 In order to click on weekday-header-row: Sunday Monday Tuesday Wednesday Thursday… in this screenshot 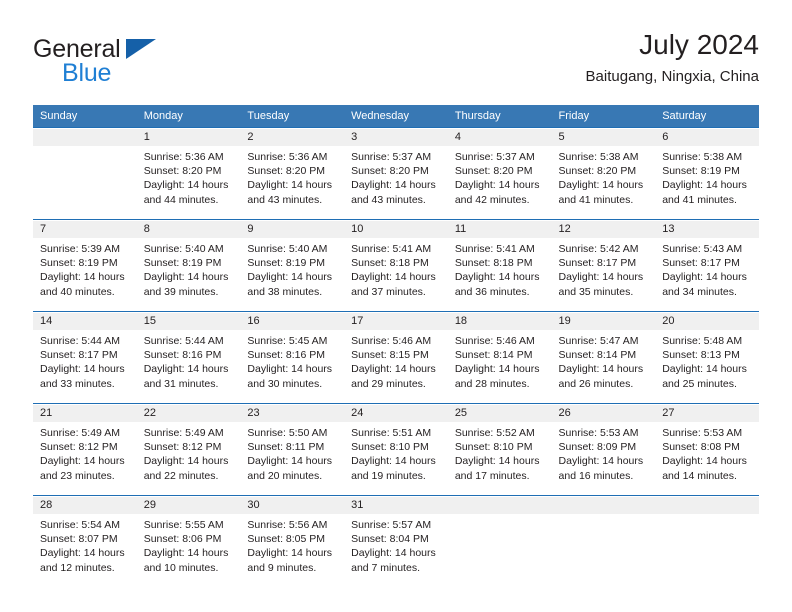, I will do `click(396, 116)`.